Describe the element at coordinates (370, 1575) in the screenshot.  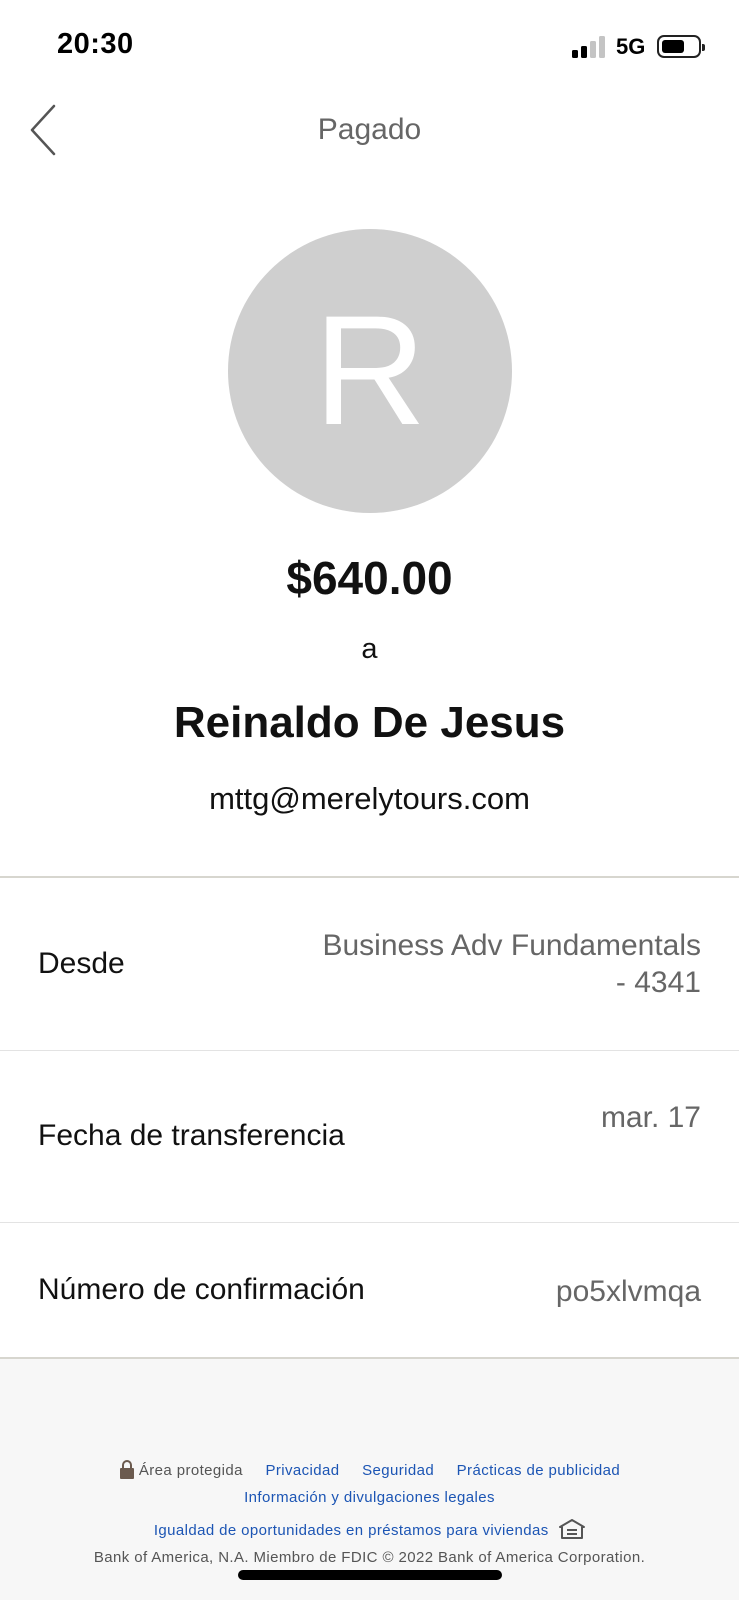
I see `home-indicator` at that location.